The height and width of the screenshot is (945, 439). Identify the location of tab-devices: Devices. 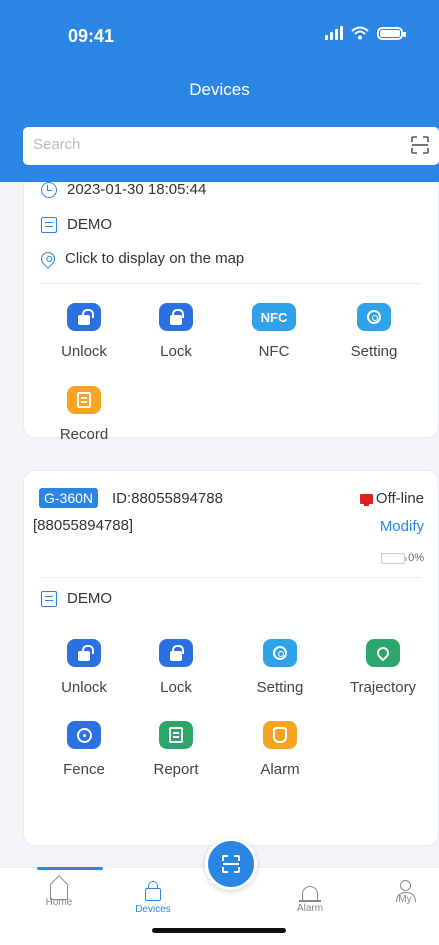
(153, 897).